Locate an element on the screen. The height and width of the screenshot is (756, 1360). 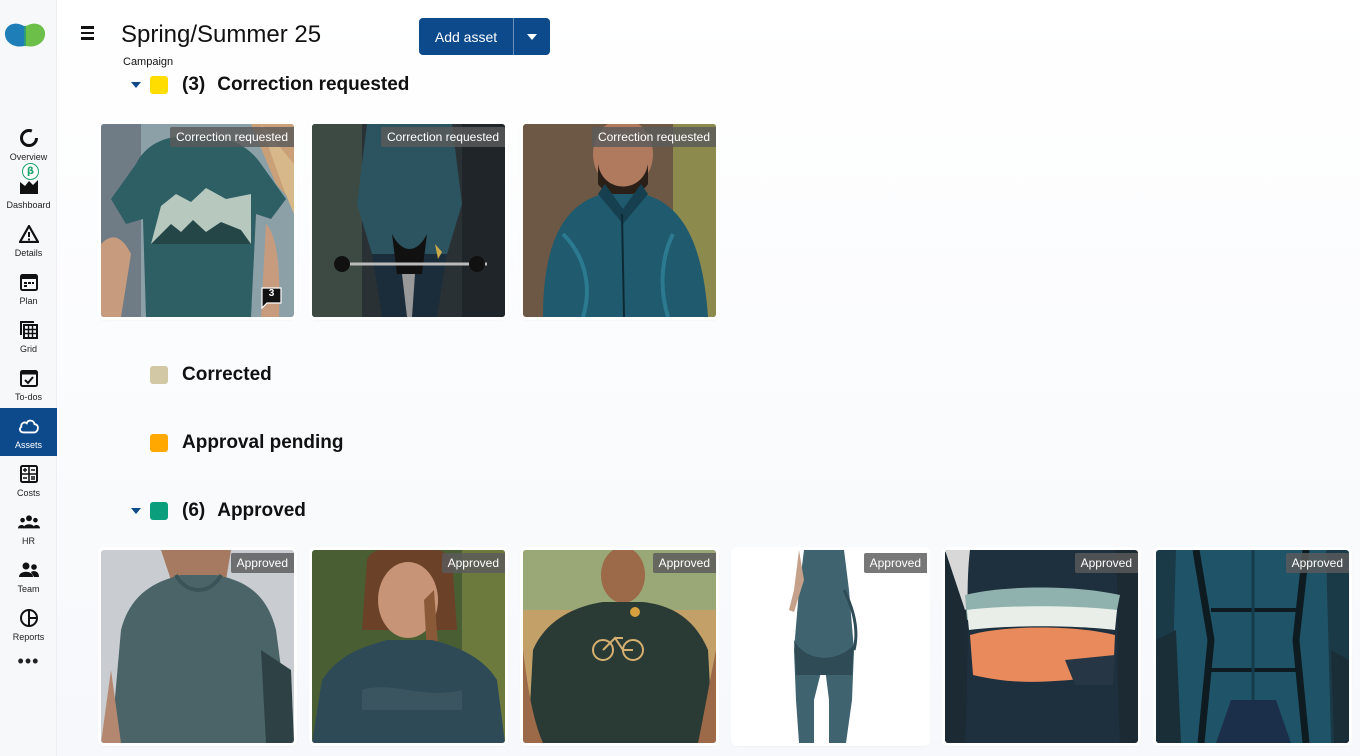
group-title: Approved is located at coordinates (261, 510).